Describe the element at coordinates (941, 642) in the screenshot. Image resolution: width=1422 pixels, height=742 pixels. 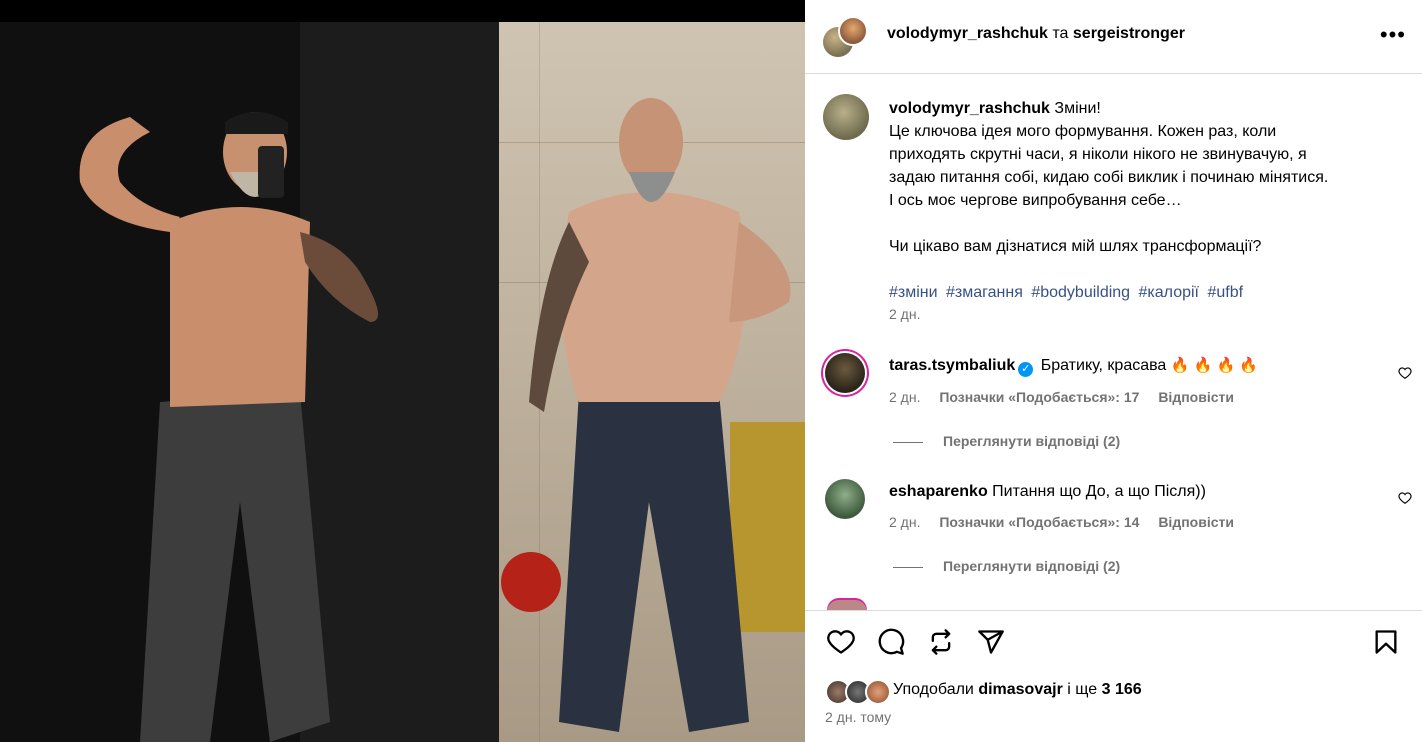
I see `repost-icon` at that location.